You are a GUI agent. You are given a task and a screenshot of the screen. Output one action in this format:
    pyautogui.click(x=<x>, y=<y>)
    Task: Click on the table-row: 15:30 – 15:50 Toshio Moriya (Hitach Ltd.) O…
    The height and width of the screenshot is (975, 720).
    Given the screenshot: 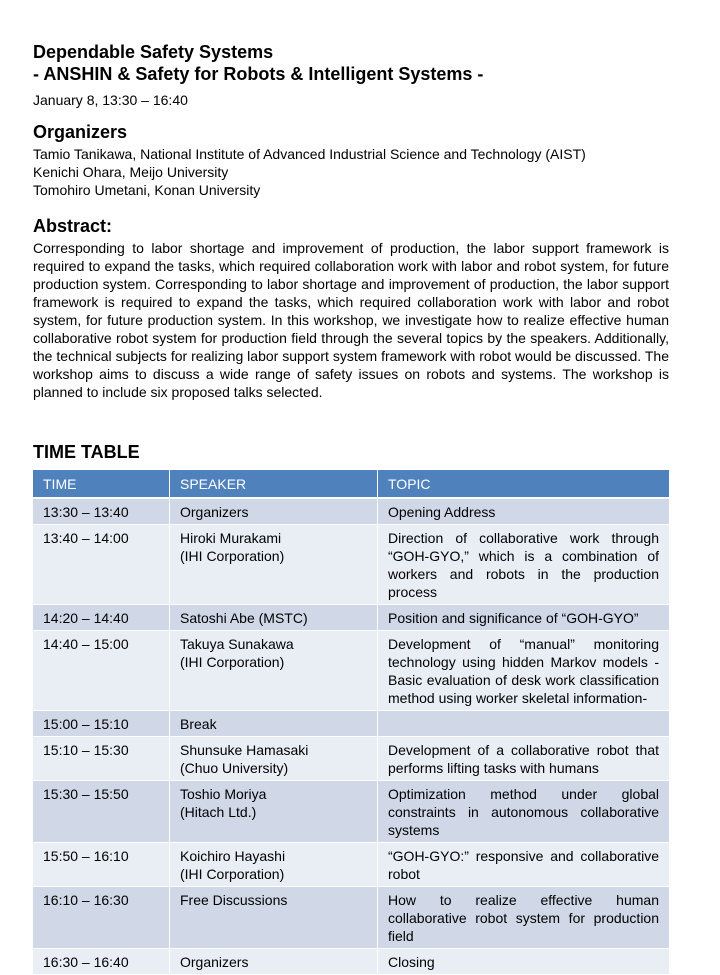 What is the action you would take?
    pyautogui.click(x=351, y=812)
    